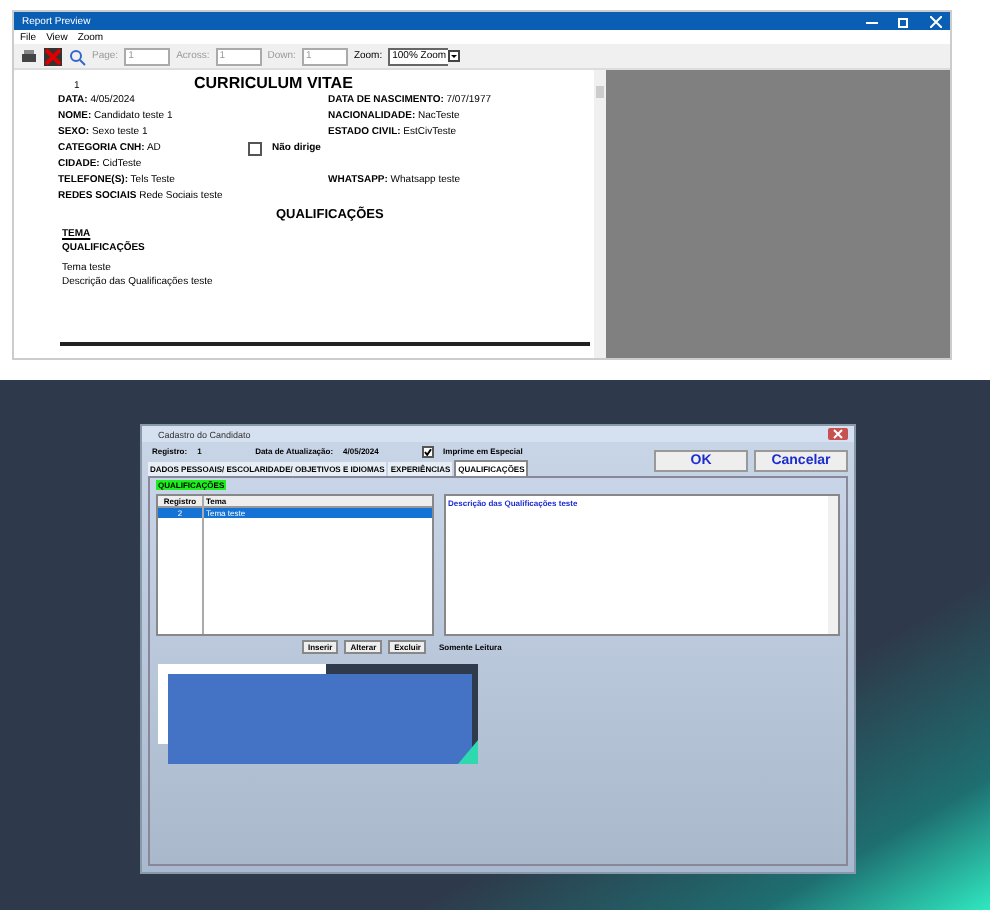 This screenshot has height=910, width=990. I want to click on report-title: CURRICULUM VITAE, so click(273, 83).